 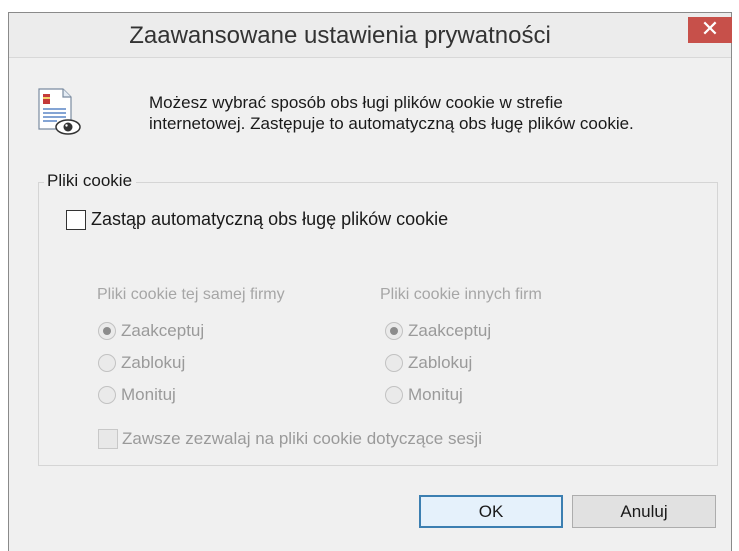 I want to click on session-cookies-checkbox, so click(x=108, y=439).